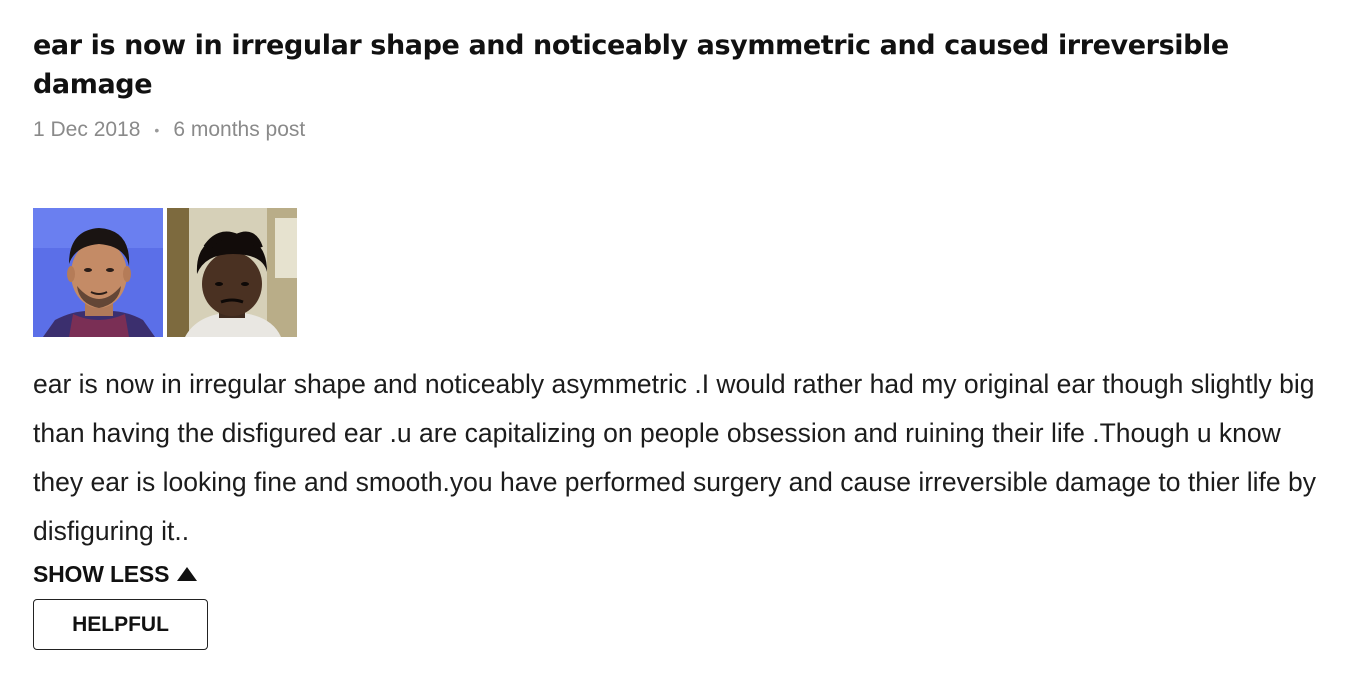 Image resolution: width=1359 pixels, height=679 pixels. I want to click on show-less-label: SHOW LESS, so click(101, 574).